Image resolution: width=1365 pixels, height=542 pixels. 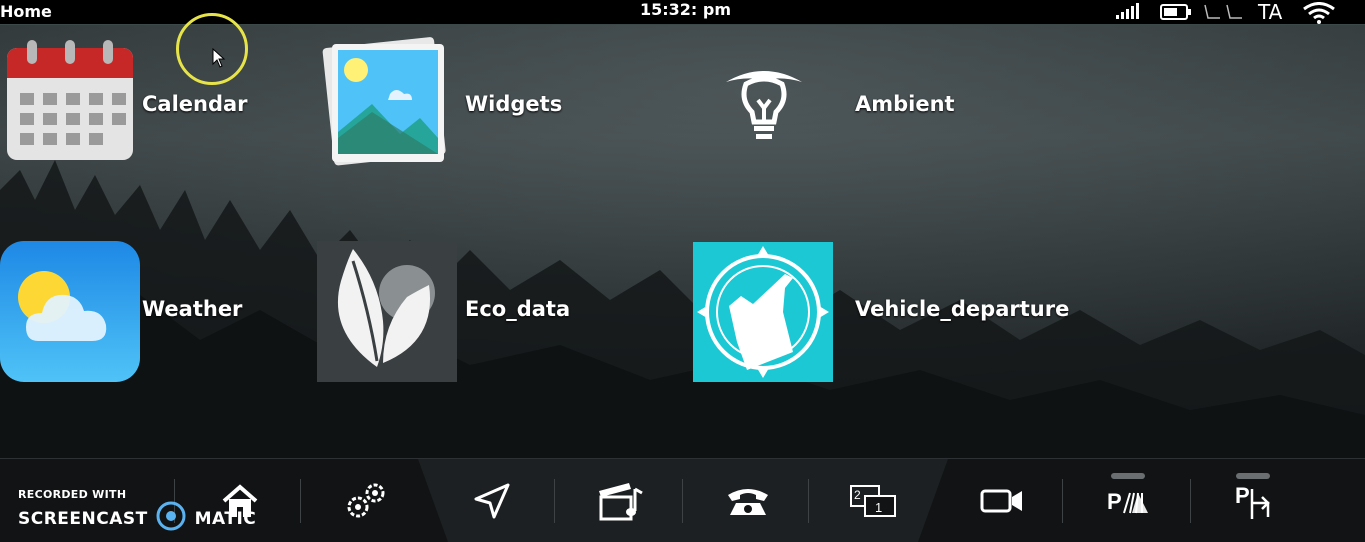 I want to click on navigation-icon, so click(x=491, y=500).